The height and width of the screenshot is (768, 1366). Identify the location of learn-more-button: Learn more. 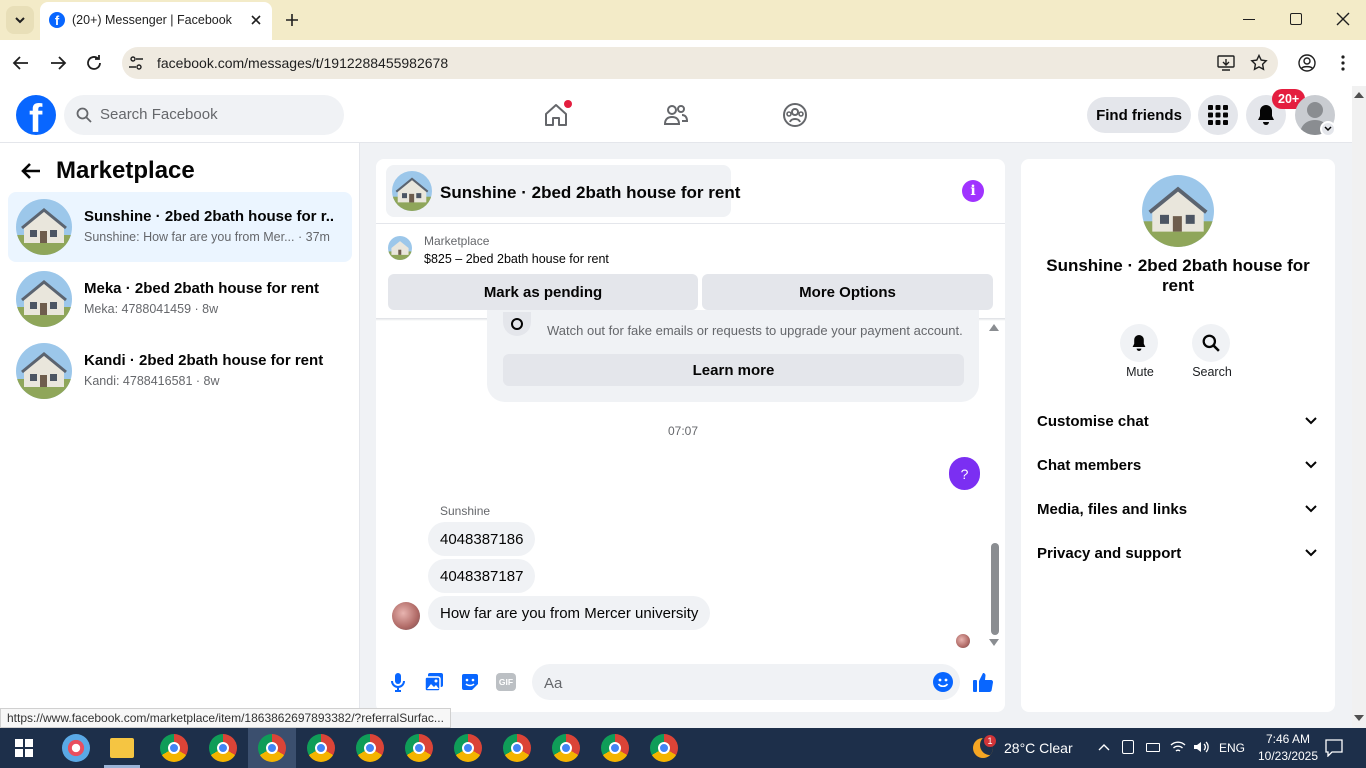
(733, 370).